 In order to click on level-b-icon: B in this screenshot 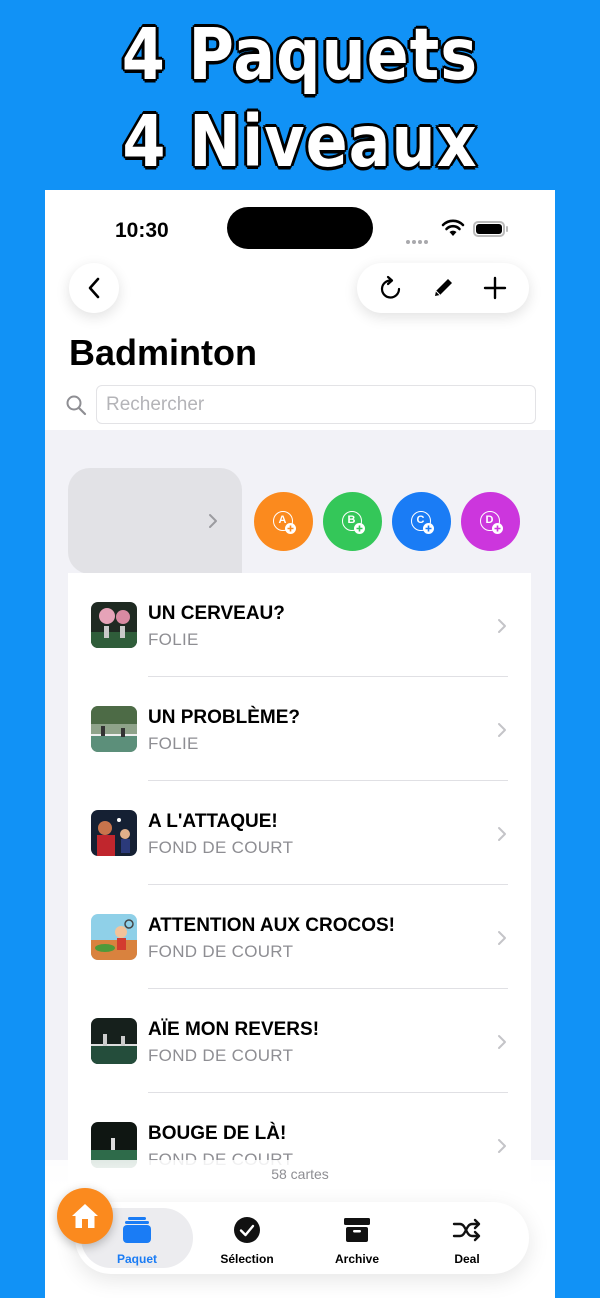, I will do `click(353, 522)`.